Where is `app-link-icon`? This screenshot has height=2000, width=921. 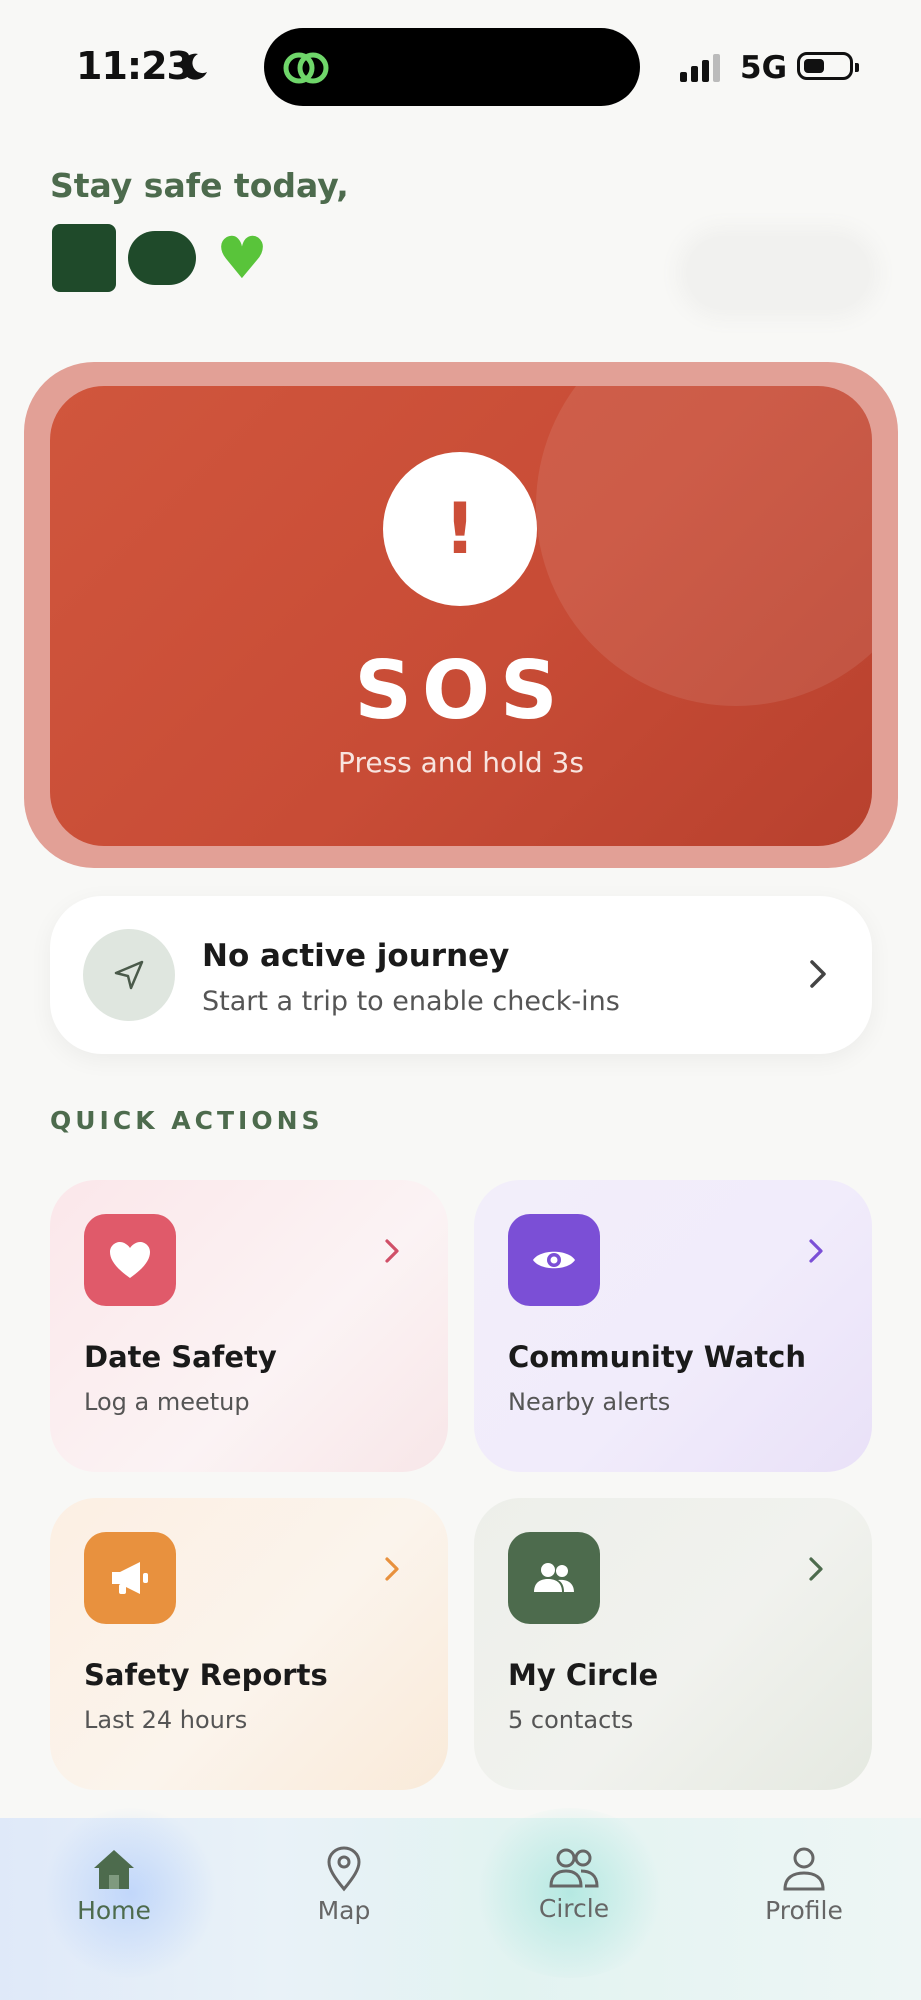
app-link-icon is located at coordinates (306, 68).